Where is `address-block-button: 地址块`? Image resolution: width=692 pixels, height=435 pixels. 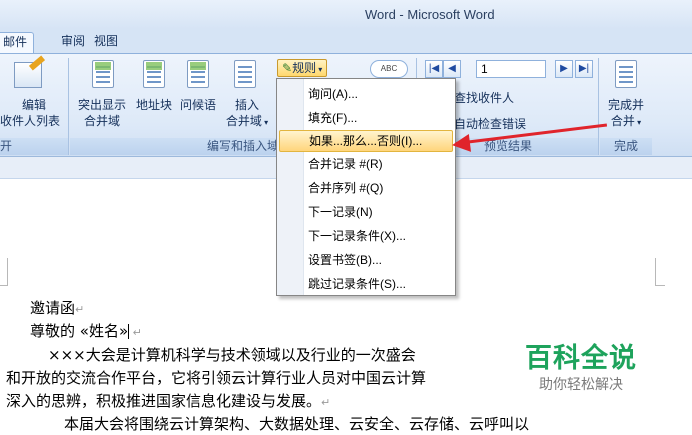 address-block-button: 地址块 is located at coordinates (154, 98).